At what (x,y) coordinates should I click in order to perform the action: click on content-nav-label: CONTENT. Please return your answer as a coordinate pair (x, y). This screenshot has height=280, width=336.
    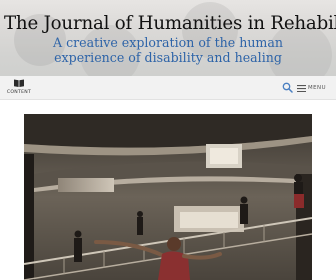
    Looking at the image, I should click on (19, 92).